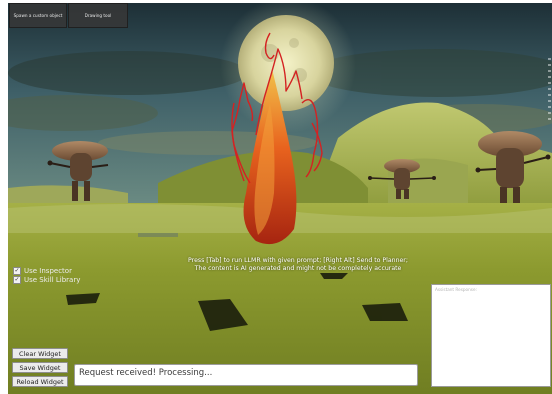 The height and width of the screenshot is (394, 552). What do you see at coordinates (40, 353) in the screenshot?
I see `clear-widget-button: Clear Widget` at bounding box center [40, 353].